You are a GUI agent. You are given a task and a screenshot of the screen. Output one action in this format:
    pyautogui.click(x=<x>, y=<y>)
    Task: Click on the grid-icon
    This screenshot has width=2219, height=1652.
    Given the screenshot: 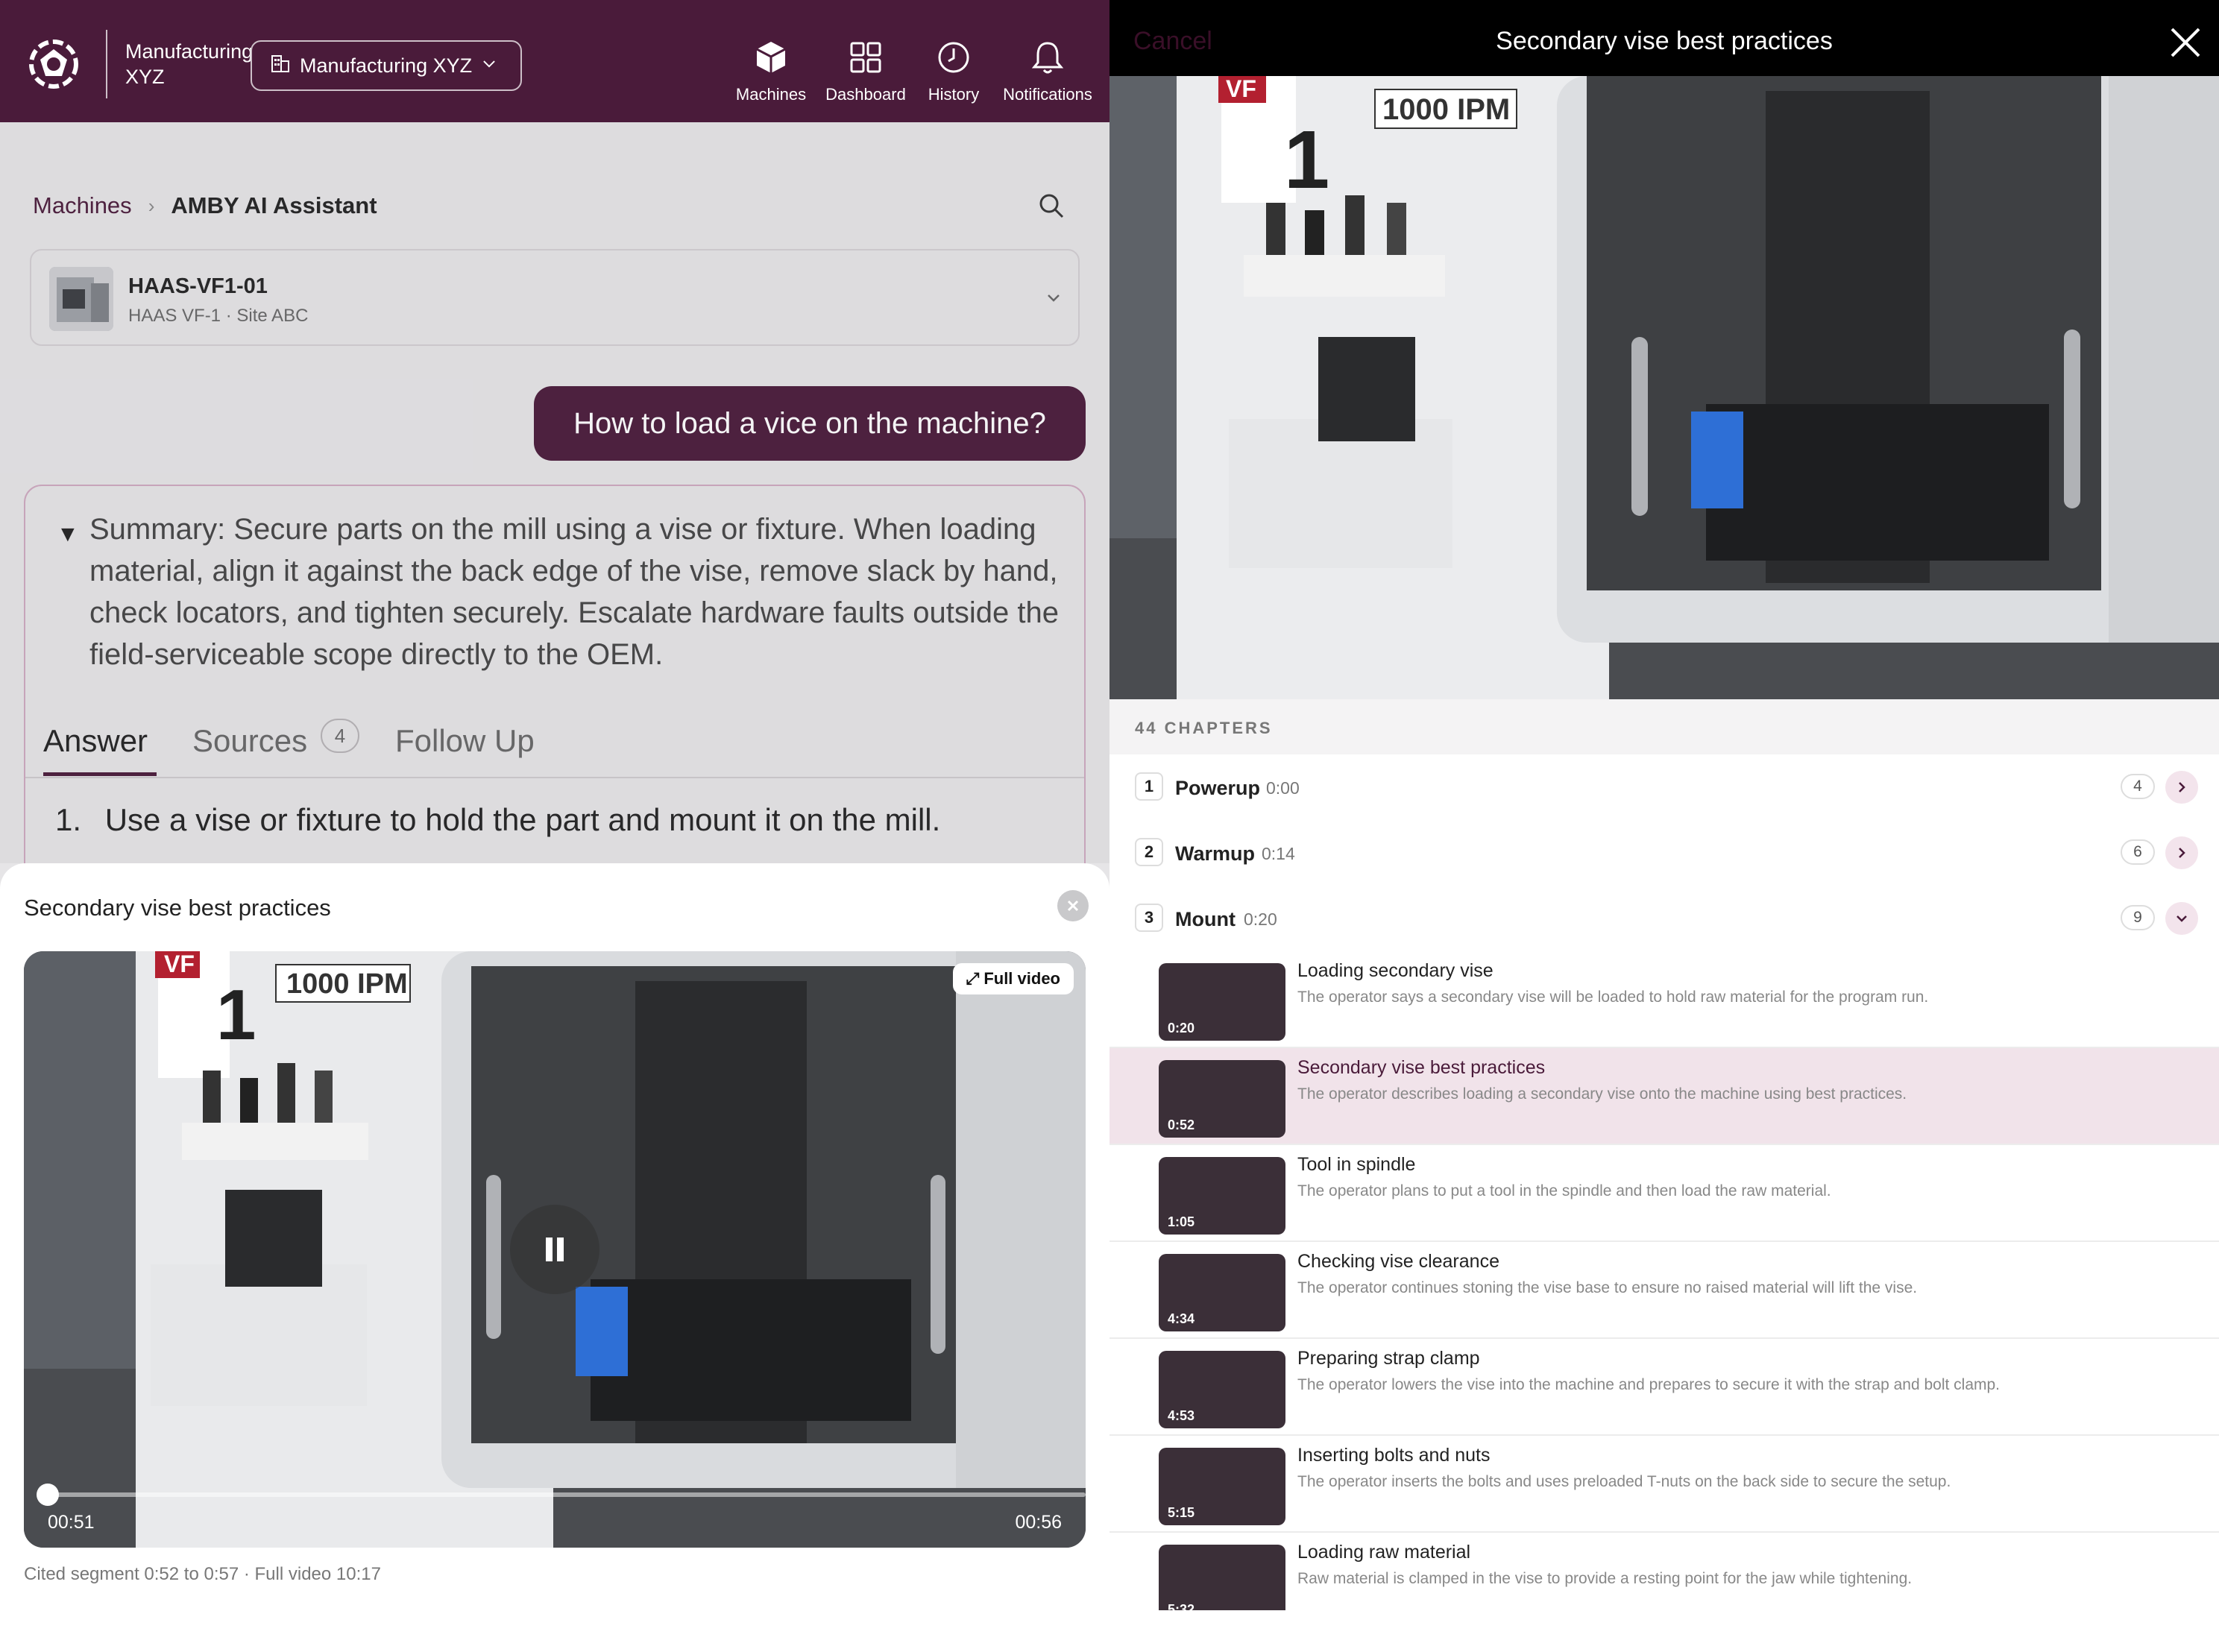 What is the action you would take?
    pyautogui.click(x=865, y=58)
    